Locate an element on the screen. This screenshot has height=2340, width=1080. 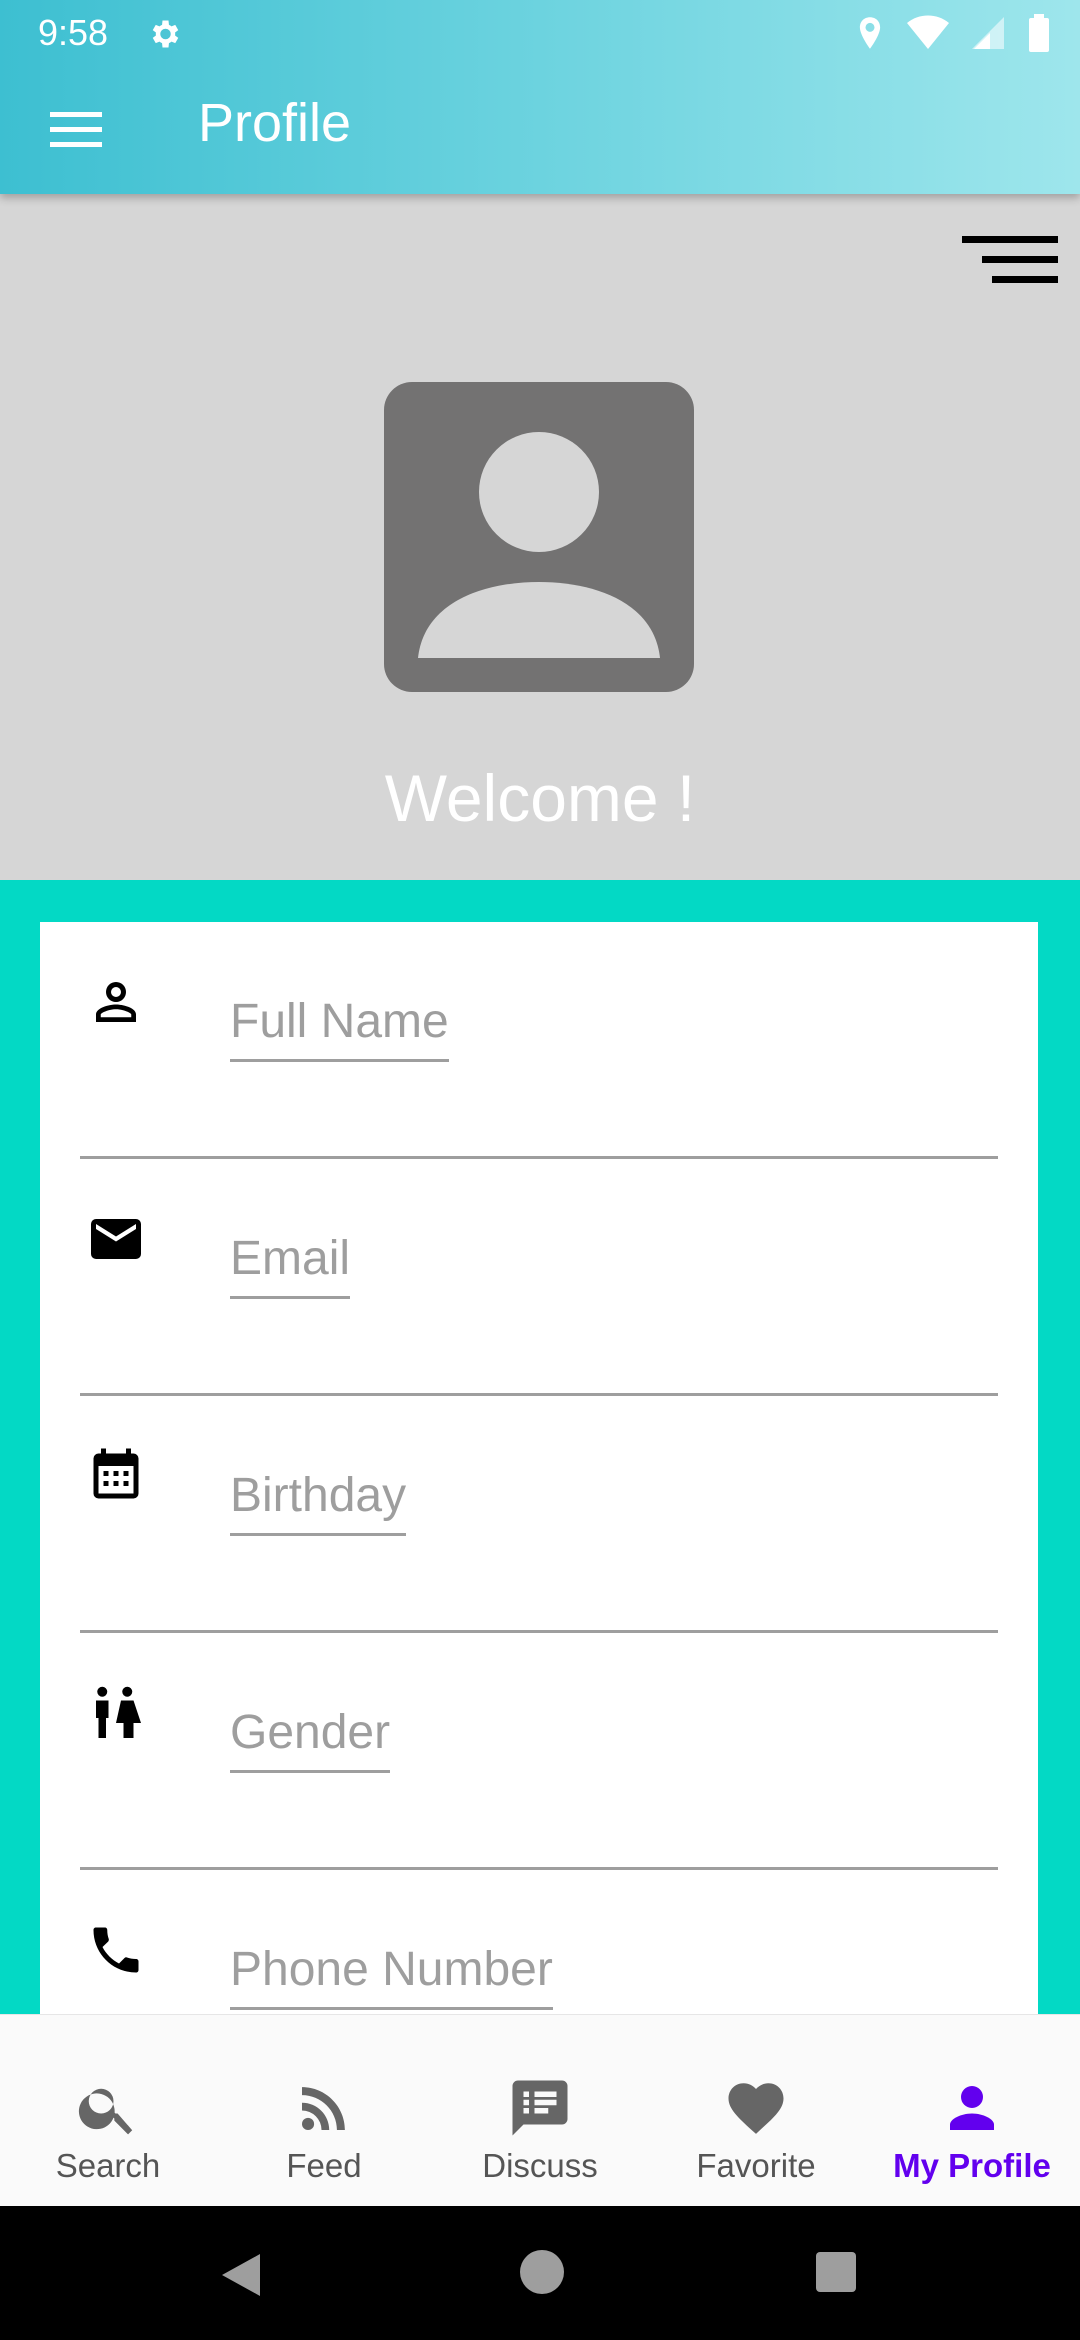
welcome-text: Welcome ! is located at coordinates (540, 798).